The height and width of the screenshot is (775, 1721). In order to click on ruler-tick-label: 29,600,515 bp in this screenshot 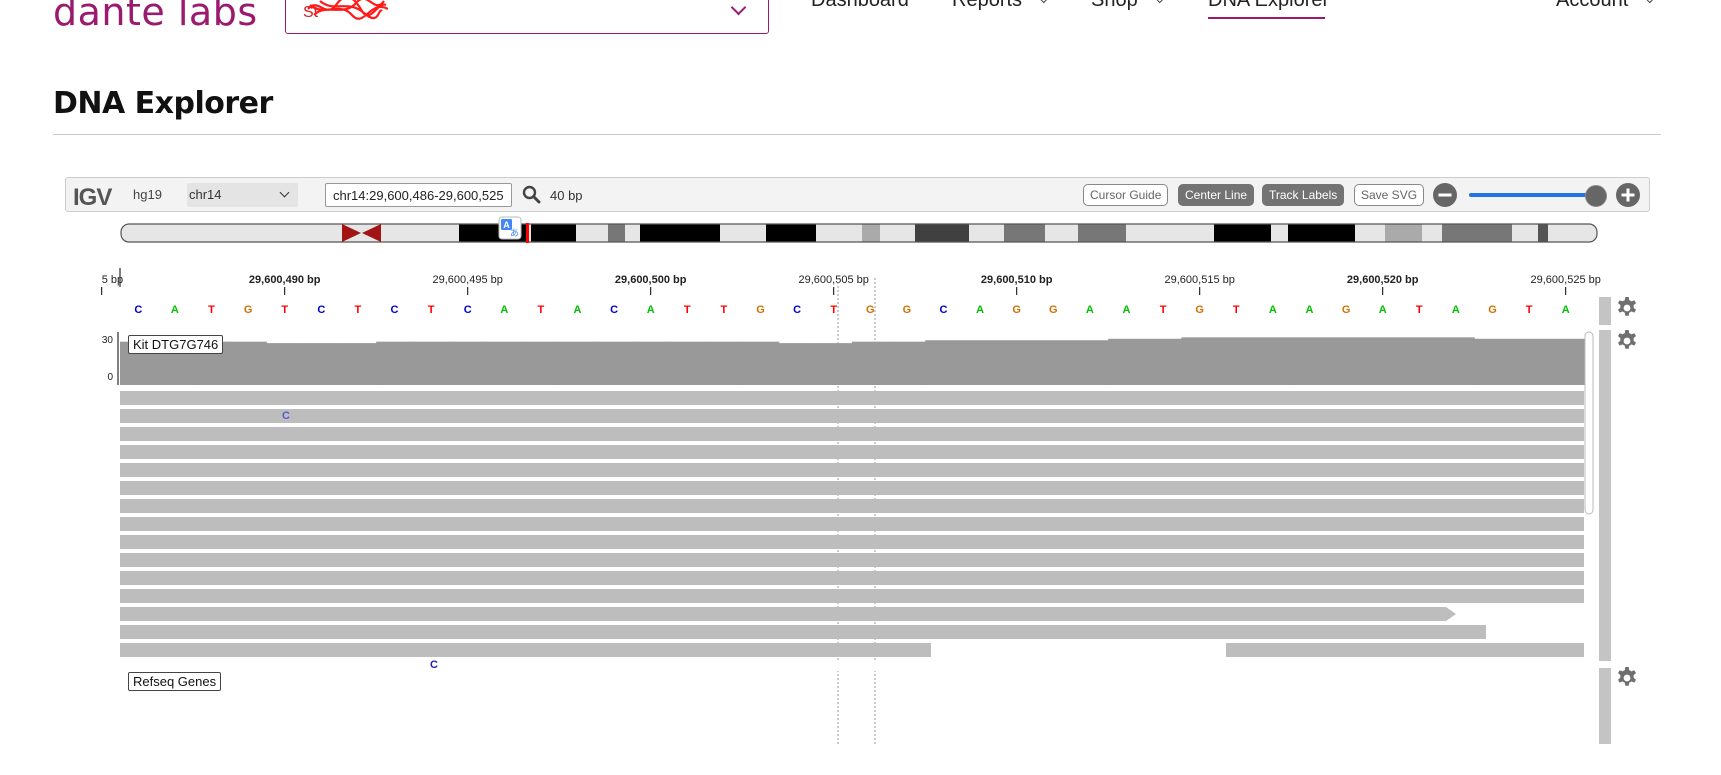, I will do `click(1200, 280)`.